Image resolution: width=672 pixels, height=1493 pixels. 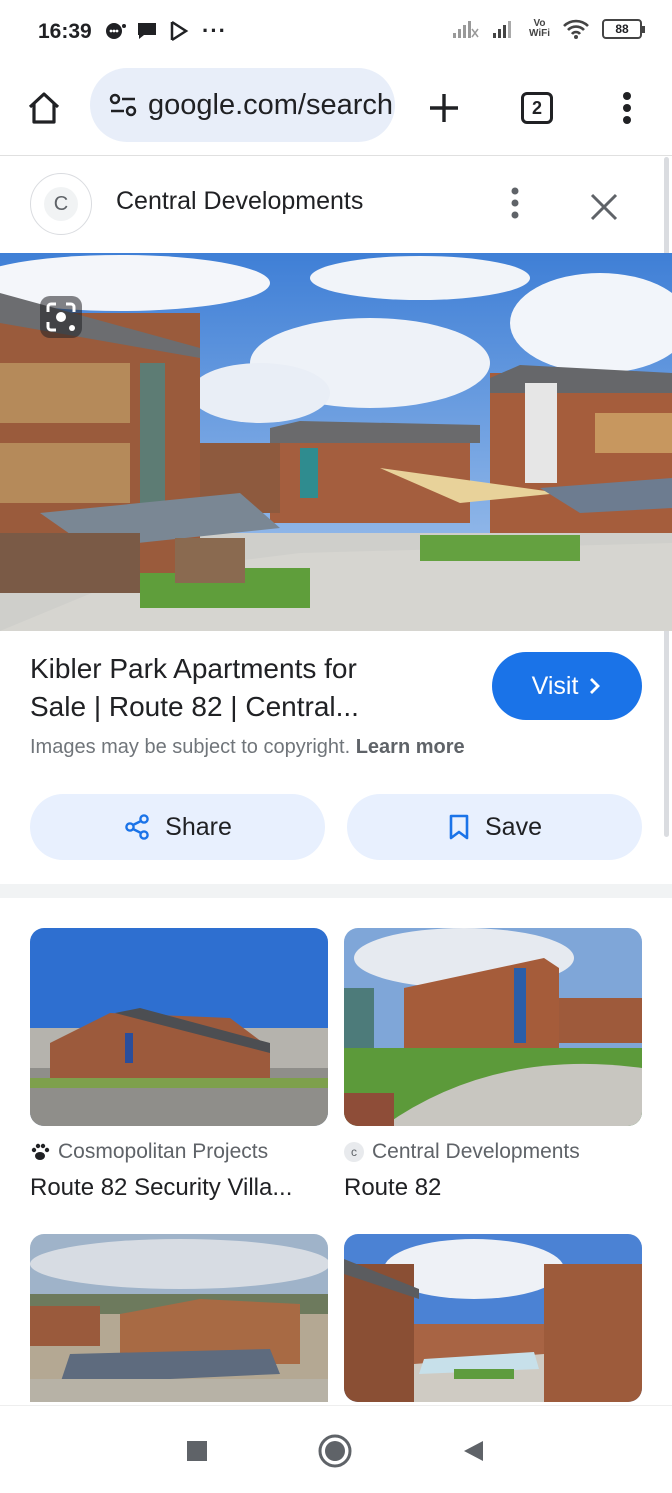 I want to click on recents-button, so click(x=197, y=1451).